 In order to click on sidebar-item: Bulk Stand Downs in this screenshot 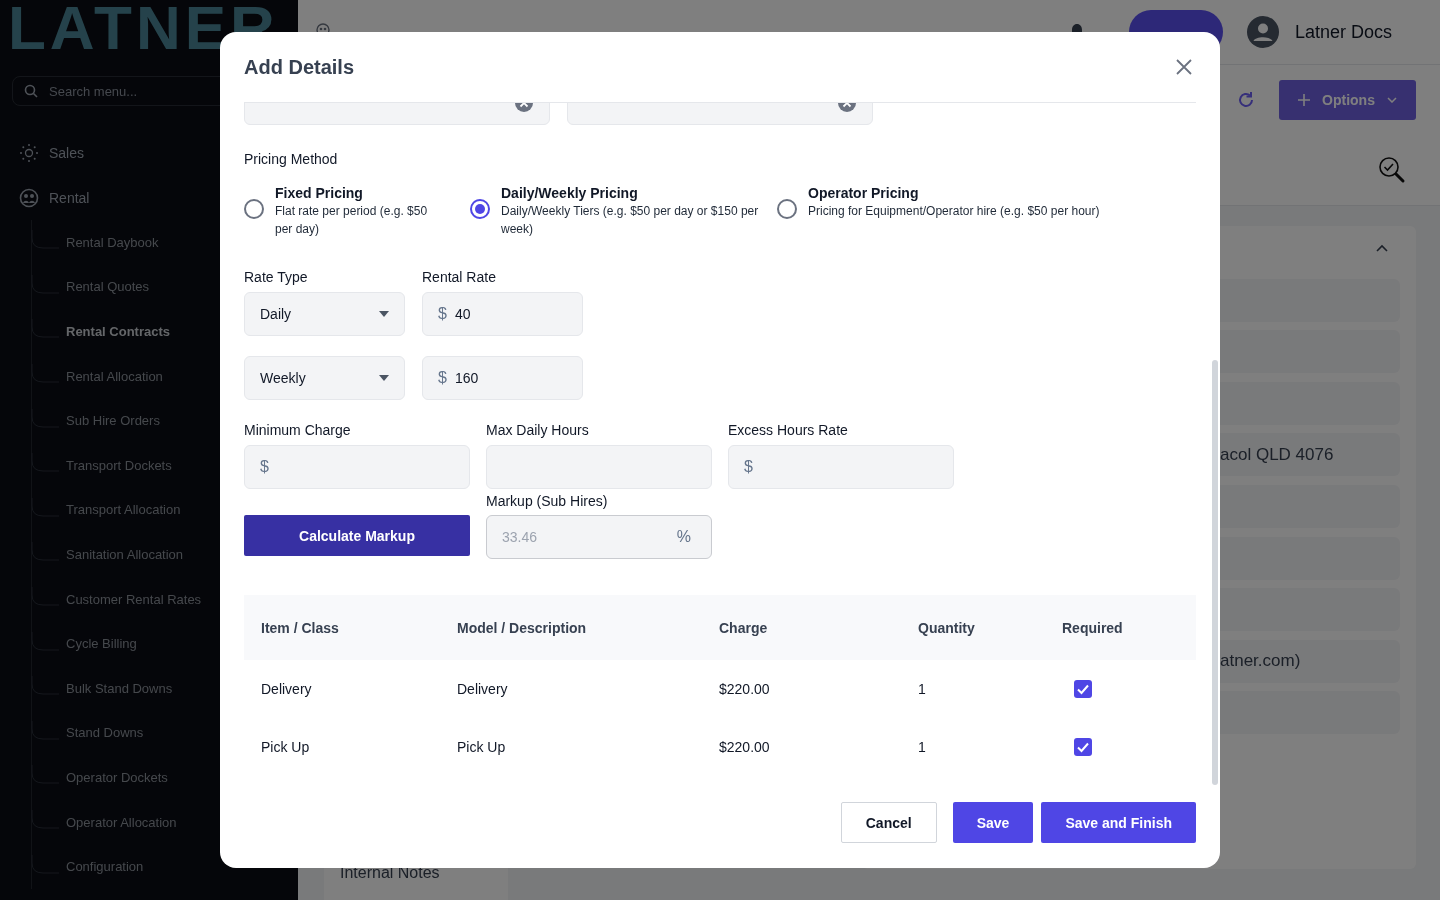, I will do `click(119, 688)`.